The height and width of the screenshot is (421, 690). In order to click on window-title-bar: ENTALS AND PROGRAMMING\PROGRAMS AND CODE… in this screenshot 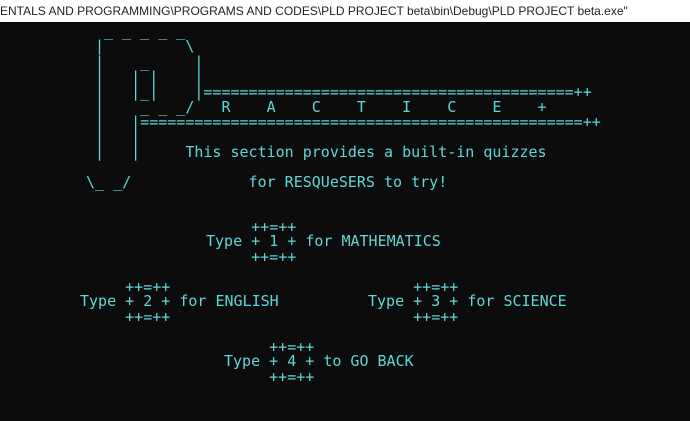, I will do `click(345, 11)`.